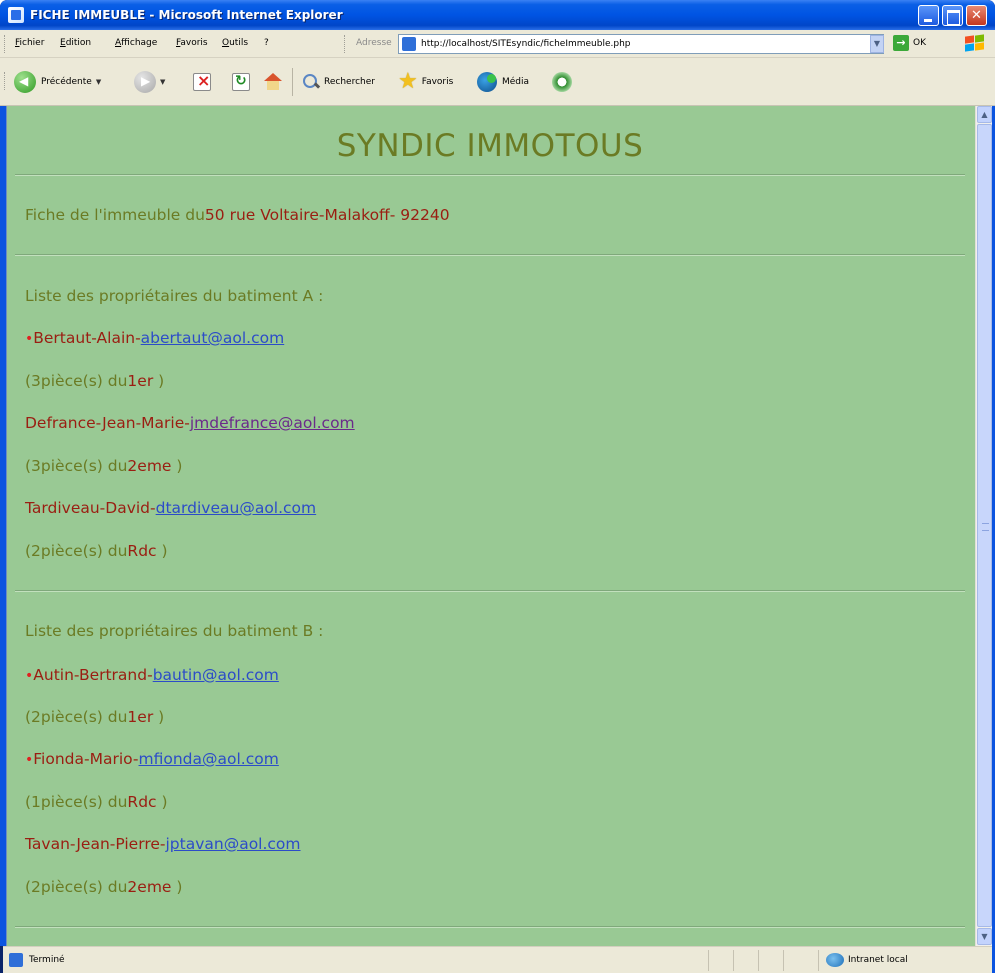 This screenshot has height=973, width=995. I want to click on search-icon, so click(311, 82).